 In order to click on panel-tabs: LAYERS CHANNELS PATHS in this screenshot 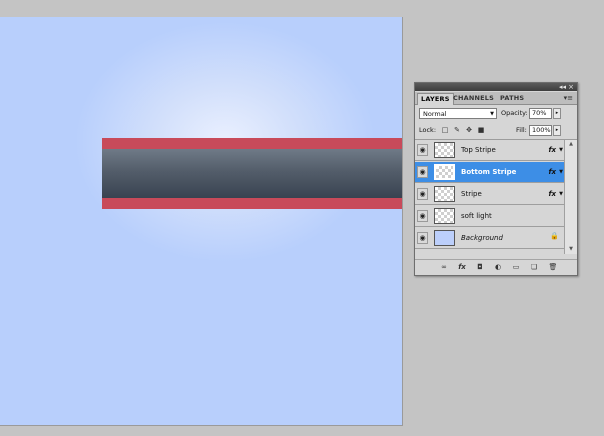, I will do `click(496, 98)`.